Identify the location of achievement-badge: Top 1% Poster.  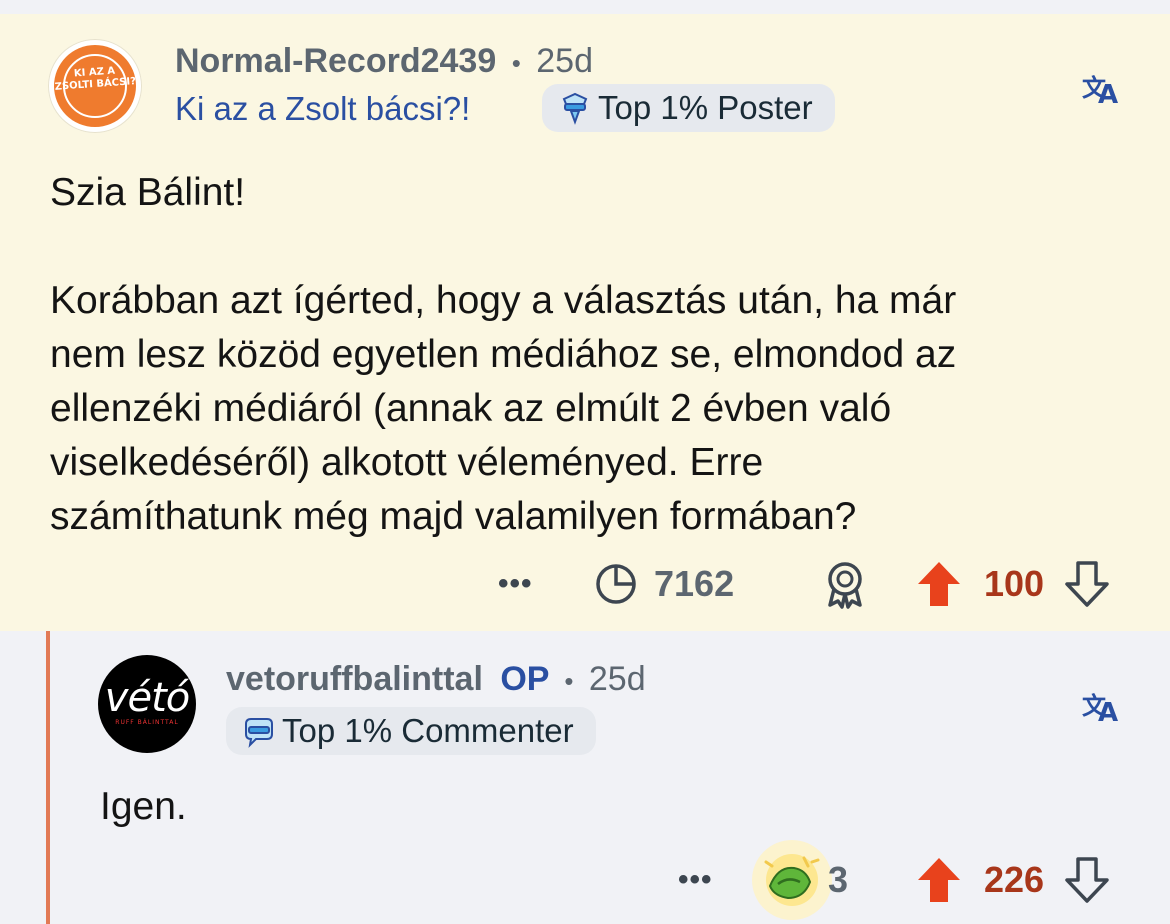
(688, 108).